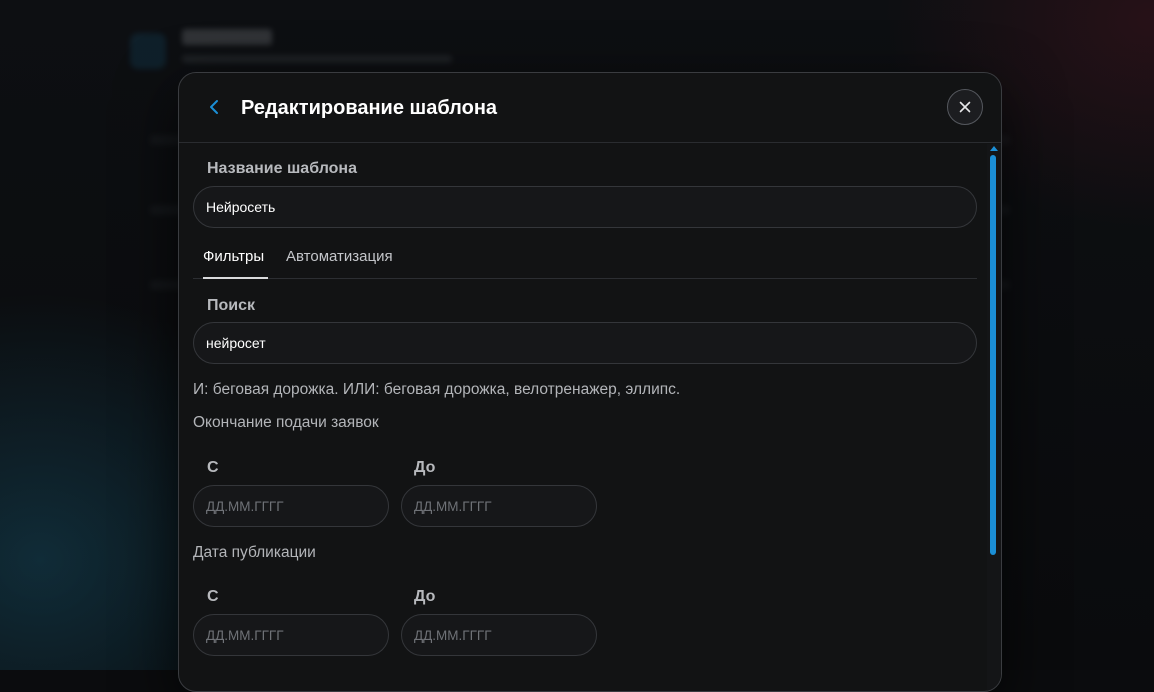 This screenshot has height=692, width=1154. What do you see at coordinates (499, 506) in the screenshot?
I see `deadline-to-input: ДД.ММ.ГГГГ` at bounding box center [499, 506].